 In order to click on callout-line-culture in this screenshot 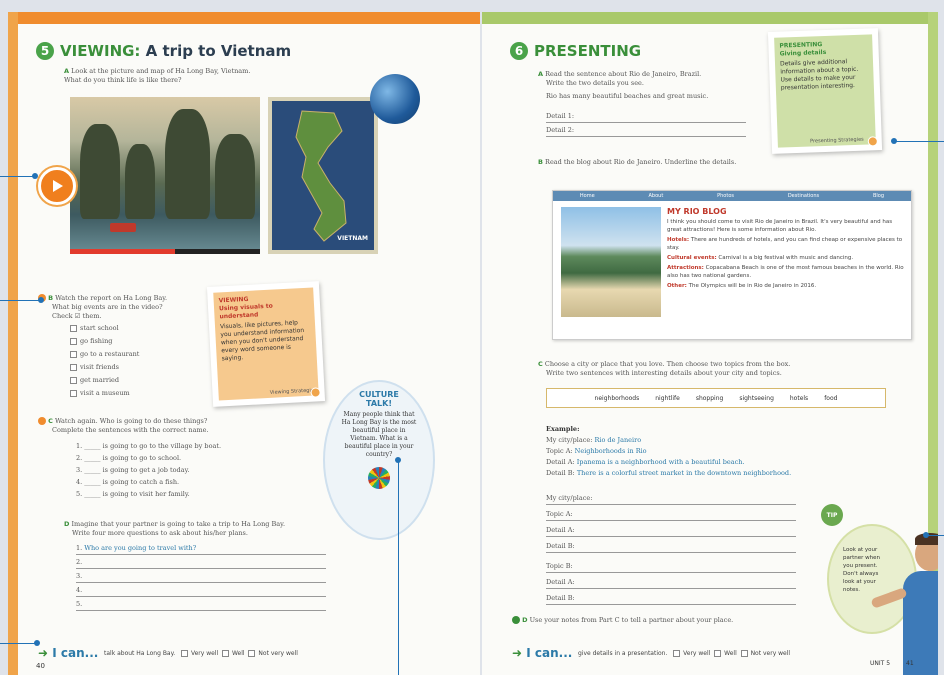, I will do `click(398, 567)`.